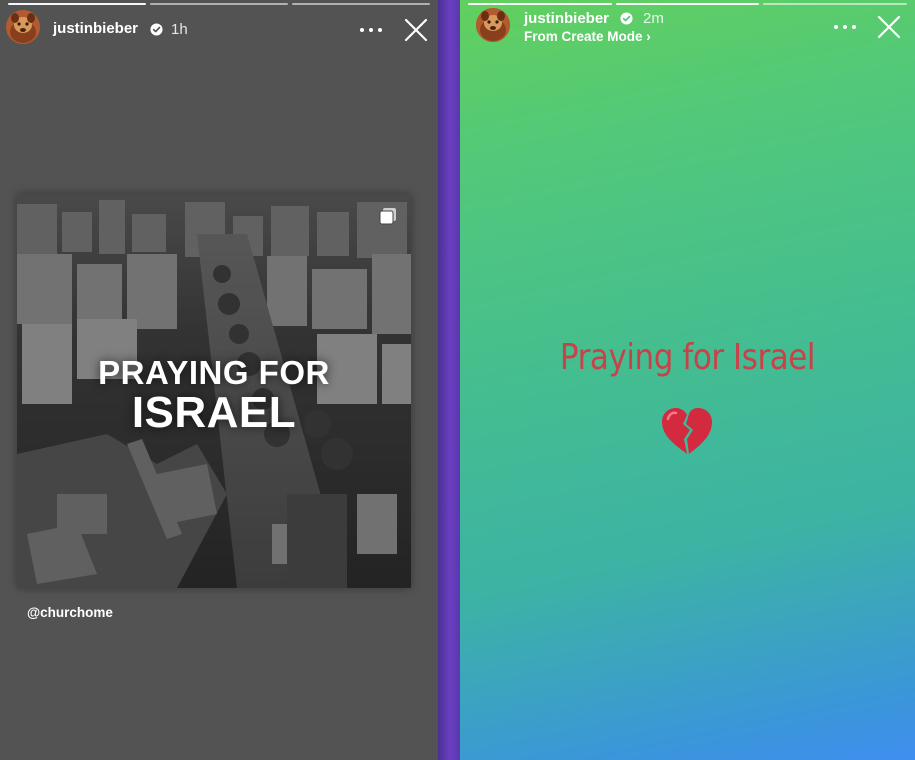 The height and width of the screenshot is (760, 915). I want to click on post-time: 1h, so click(179, 29).